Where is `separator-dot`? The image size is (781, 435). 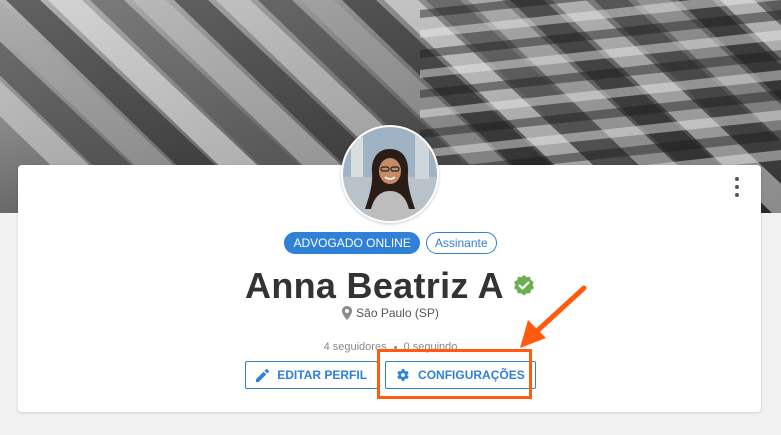 separator-dot is located at coordinates (395, 347).